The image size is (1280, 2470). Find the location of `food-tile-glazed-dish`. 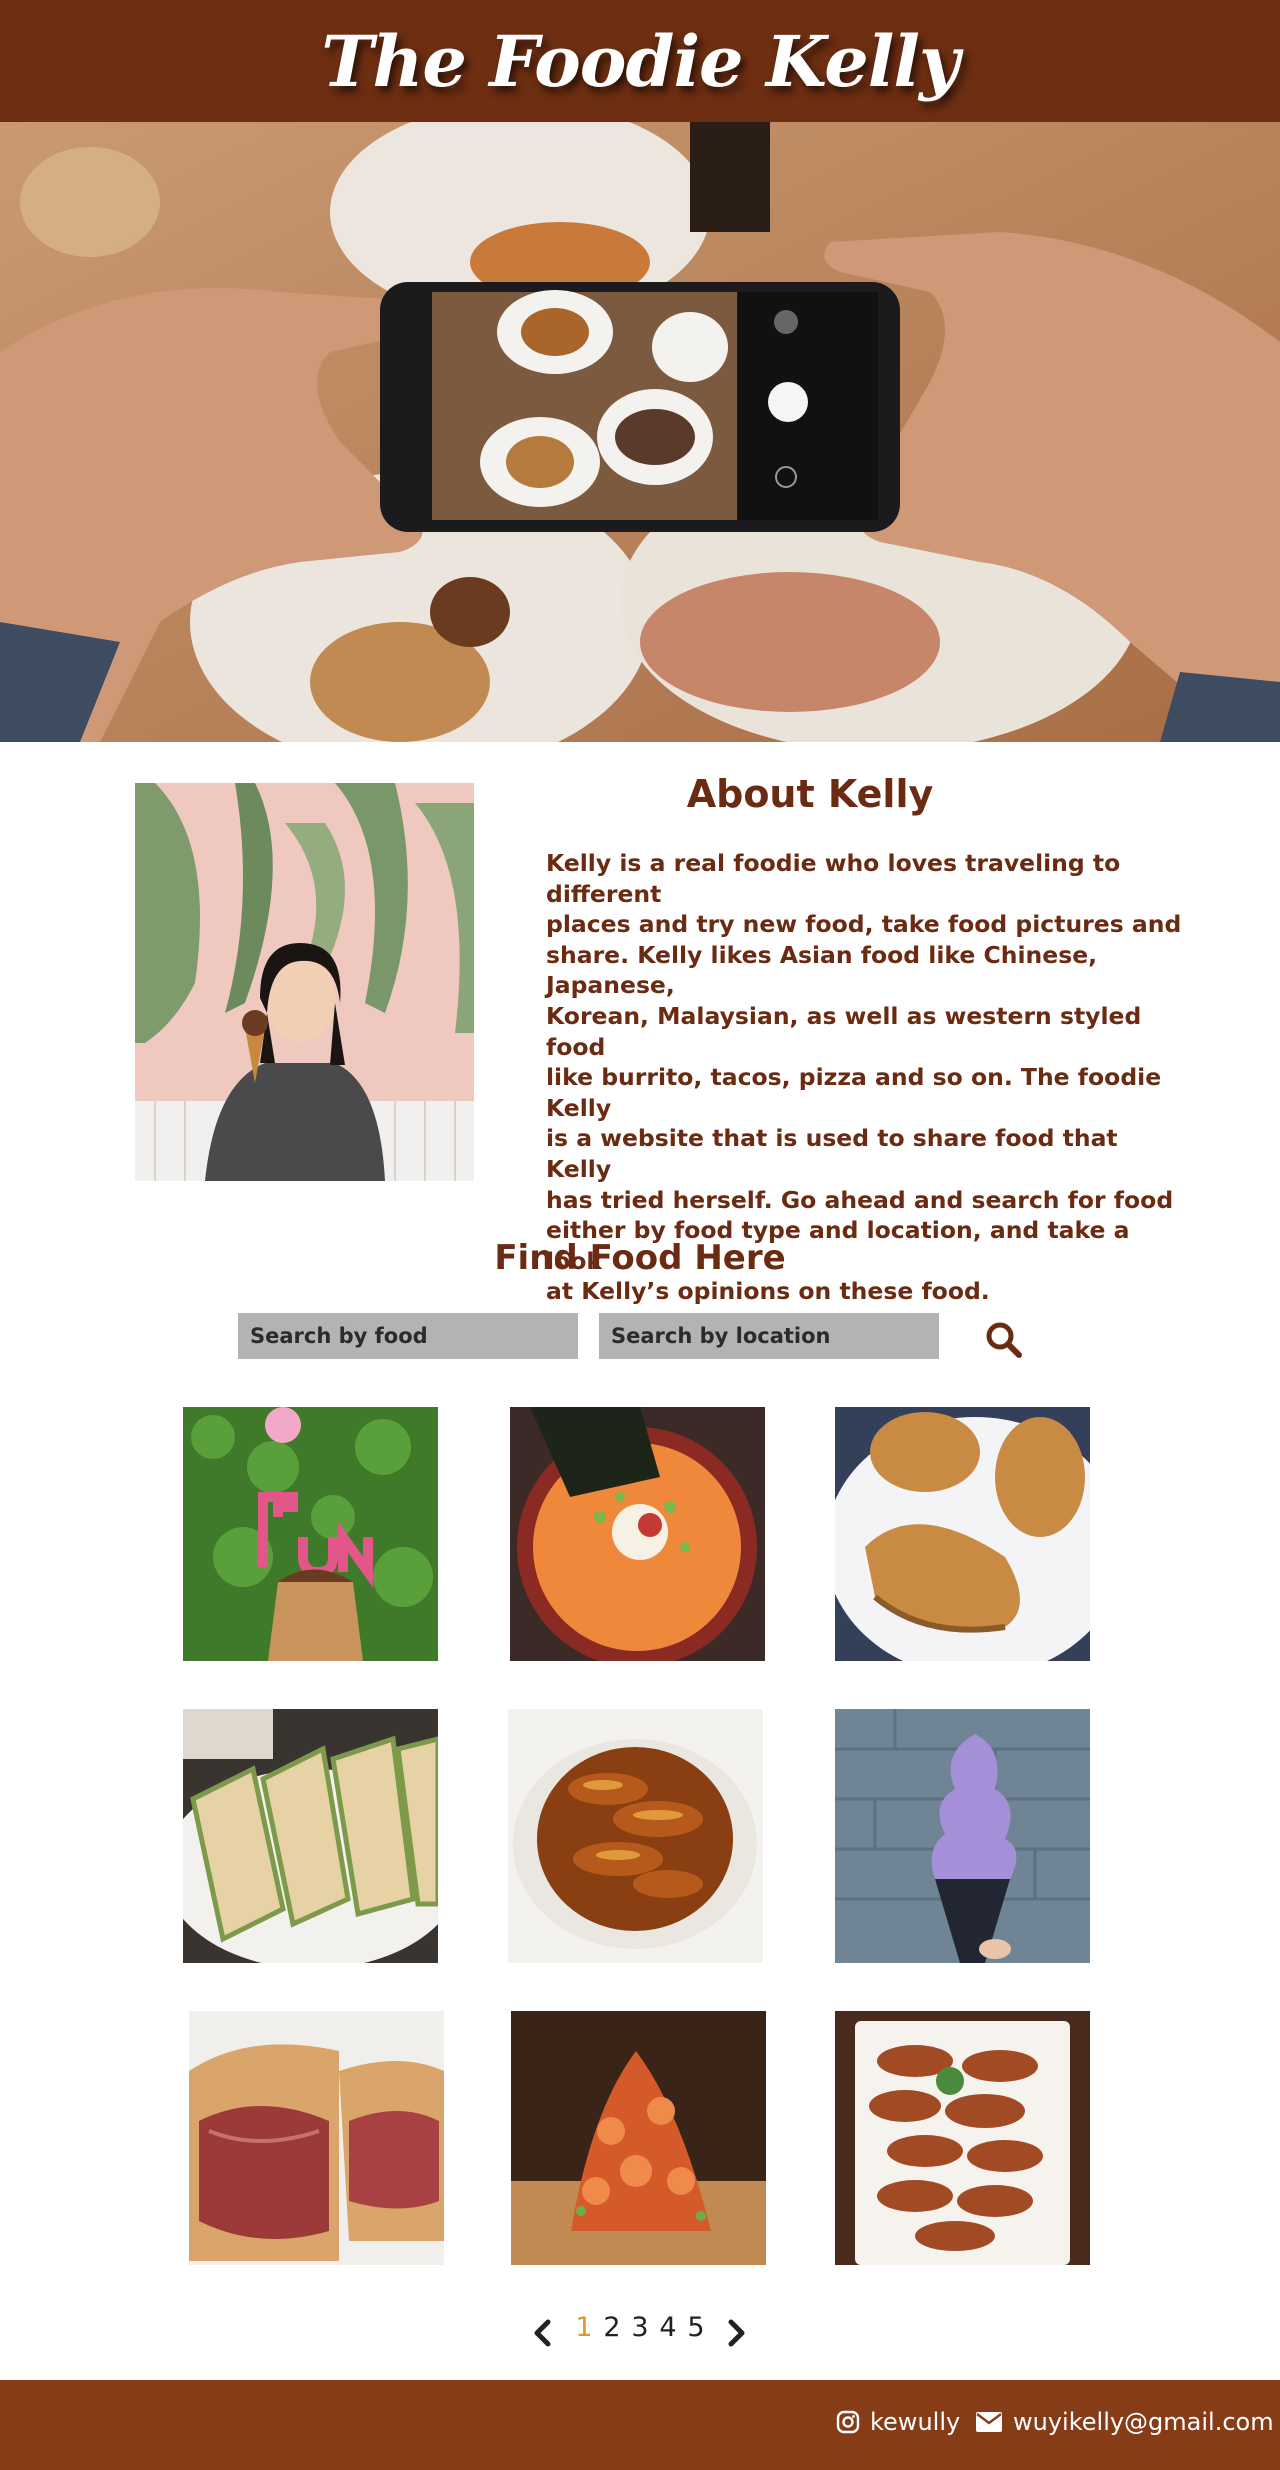

food-tile-glazed-dish is located at coordinates (635, 1836).